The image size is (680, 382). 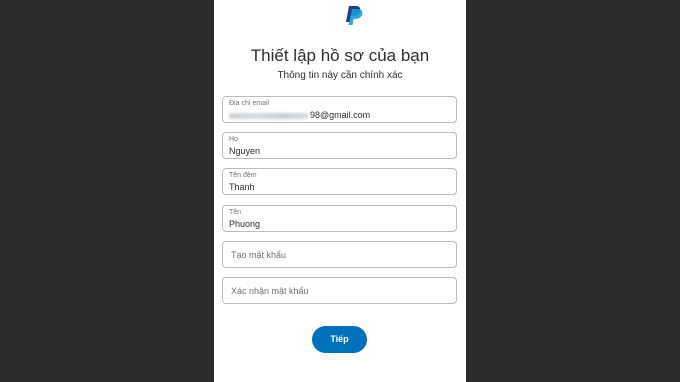 I want to click on redacted-email-blur, so click(x=269, y=115).